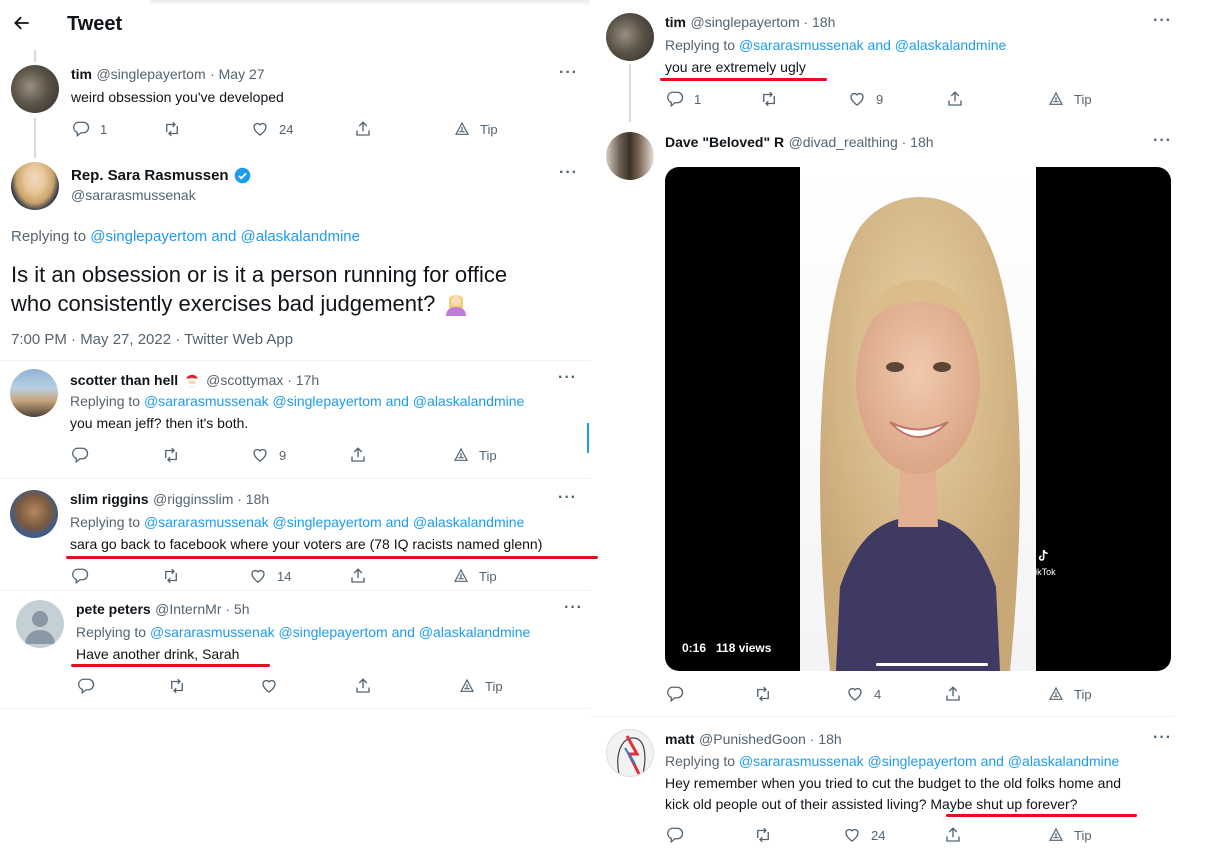 The height and width of the screenshot is (850, 1220). I want to click on video-progress-bar, so click(932, 664).